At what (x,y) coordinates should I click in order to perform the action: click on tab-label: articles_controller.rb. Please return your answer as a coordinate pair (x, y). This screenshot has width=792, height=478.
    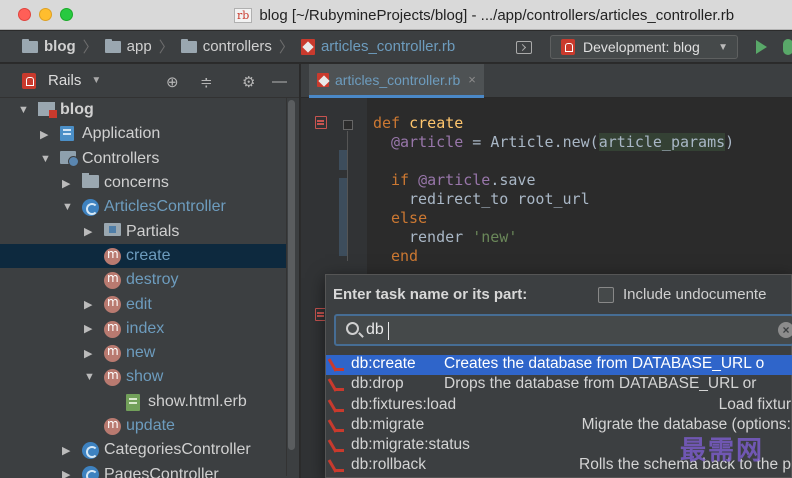
    Looking at the image, I should click on (398, 79).